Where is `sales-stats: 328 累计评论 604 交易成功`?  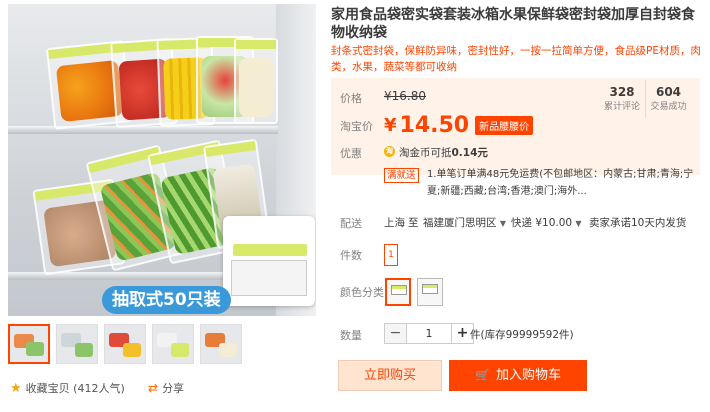 sales-stats: 328 累计评论 604 交易成功 is located at coordinates (645, 99).